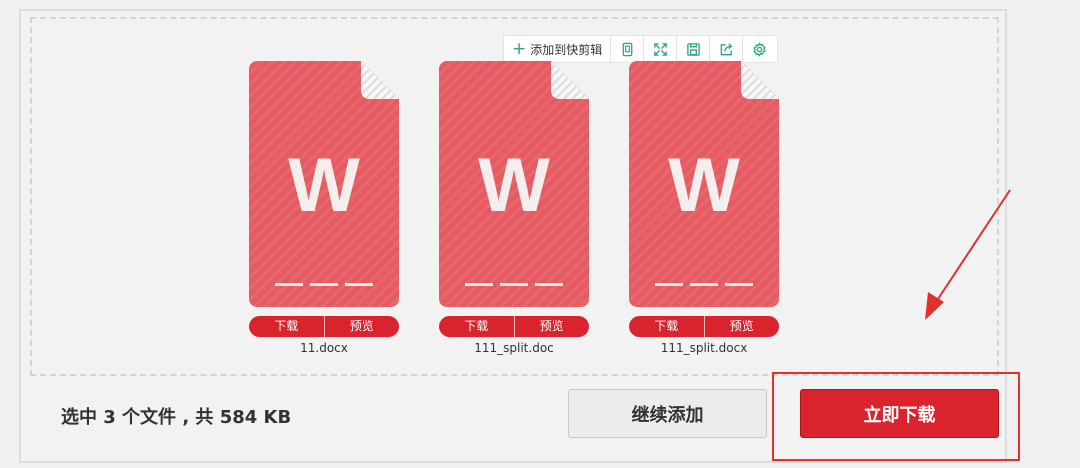  I want to click on media-toolbar: + 添加到快剪辑, so click(640, 49).